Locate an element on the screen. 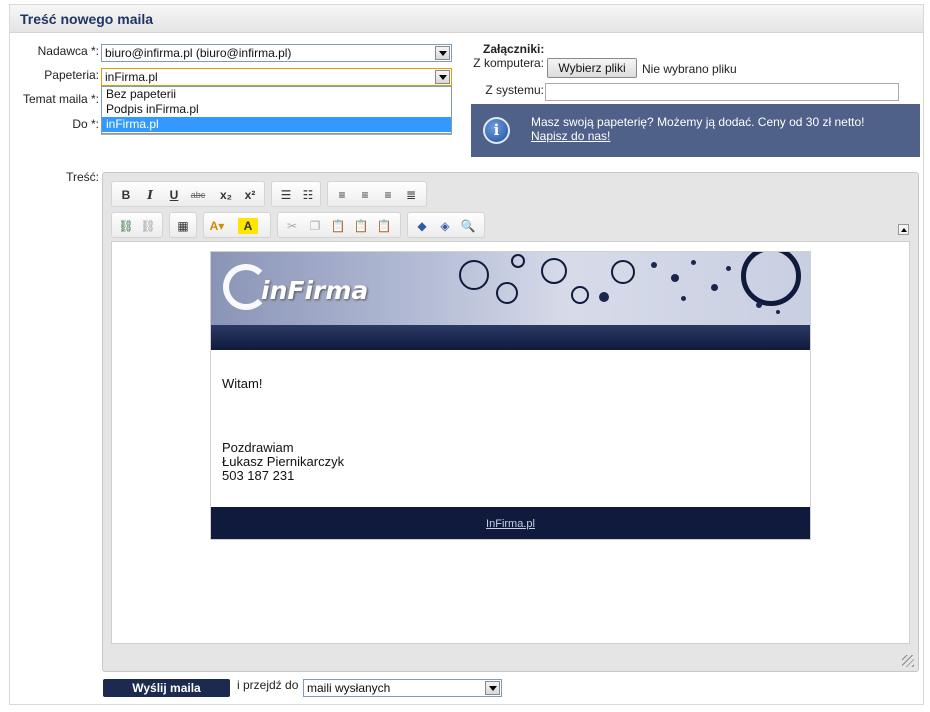  content-label: Treść: is located at coordinates (82, 177).